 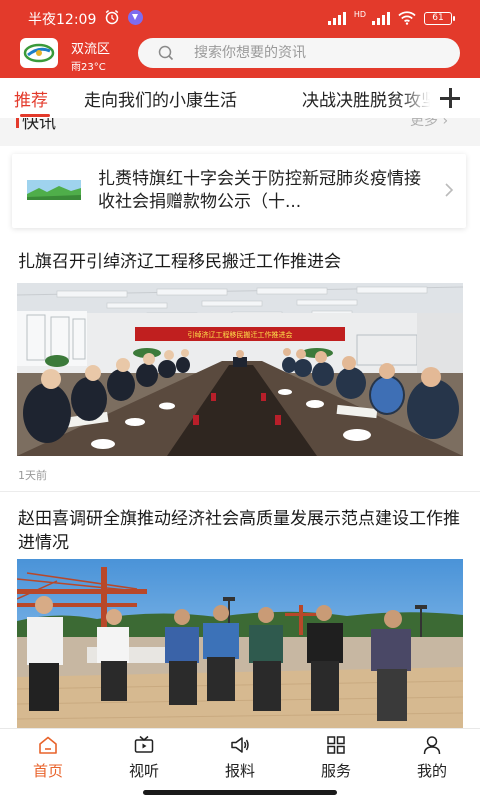 I want to click on tab-xiaokang: 走向我们的小康生活, so click(x=160, y=98).